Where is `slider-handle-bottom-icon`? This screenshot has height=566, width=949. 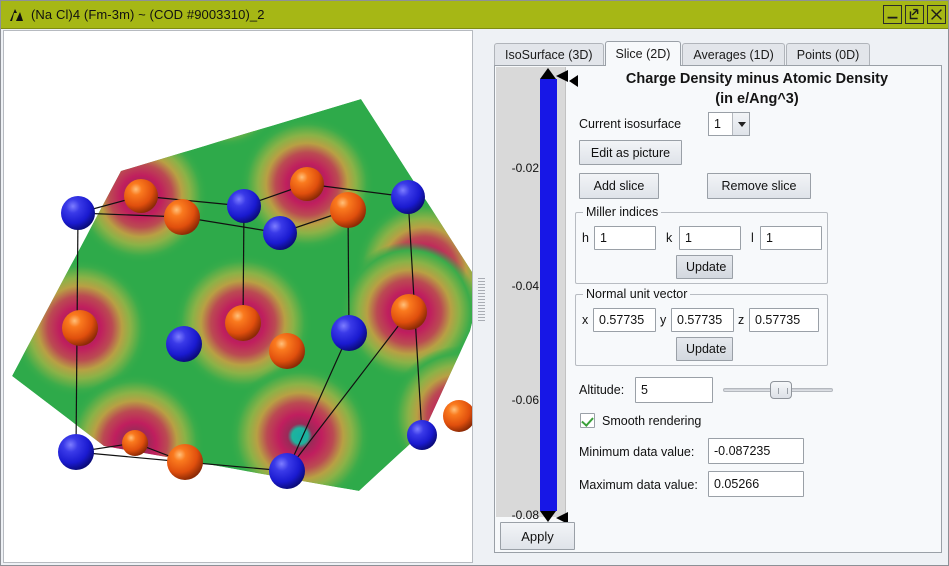
slider-handle-bottom-icon is located at coordinates (548, 516).